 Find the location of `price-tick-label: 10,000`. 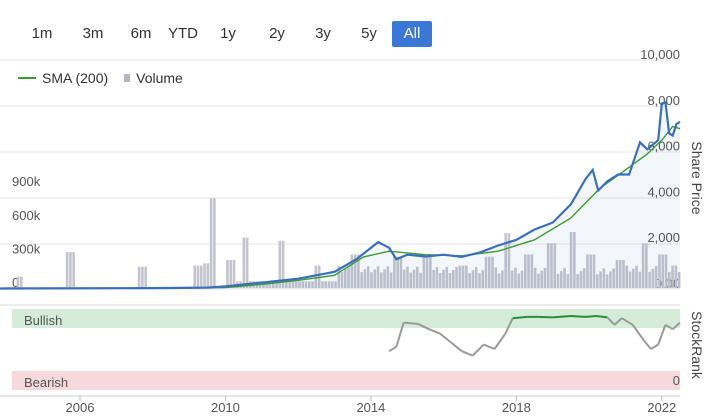

price-tick-label: 10,000 is located at coordinates (660, 54).